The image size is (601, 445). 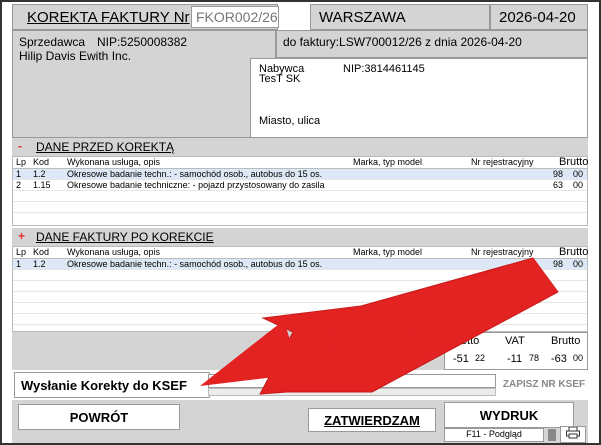 What do you see at coordinates (20, 146) in the screenshot?
I see `minus-marker: -` at bounding box center [20, 146].